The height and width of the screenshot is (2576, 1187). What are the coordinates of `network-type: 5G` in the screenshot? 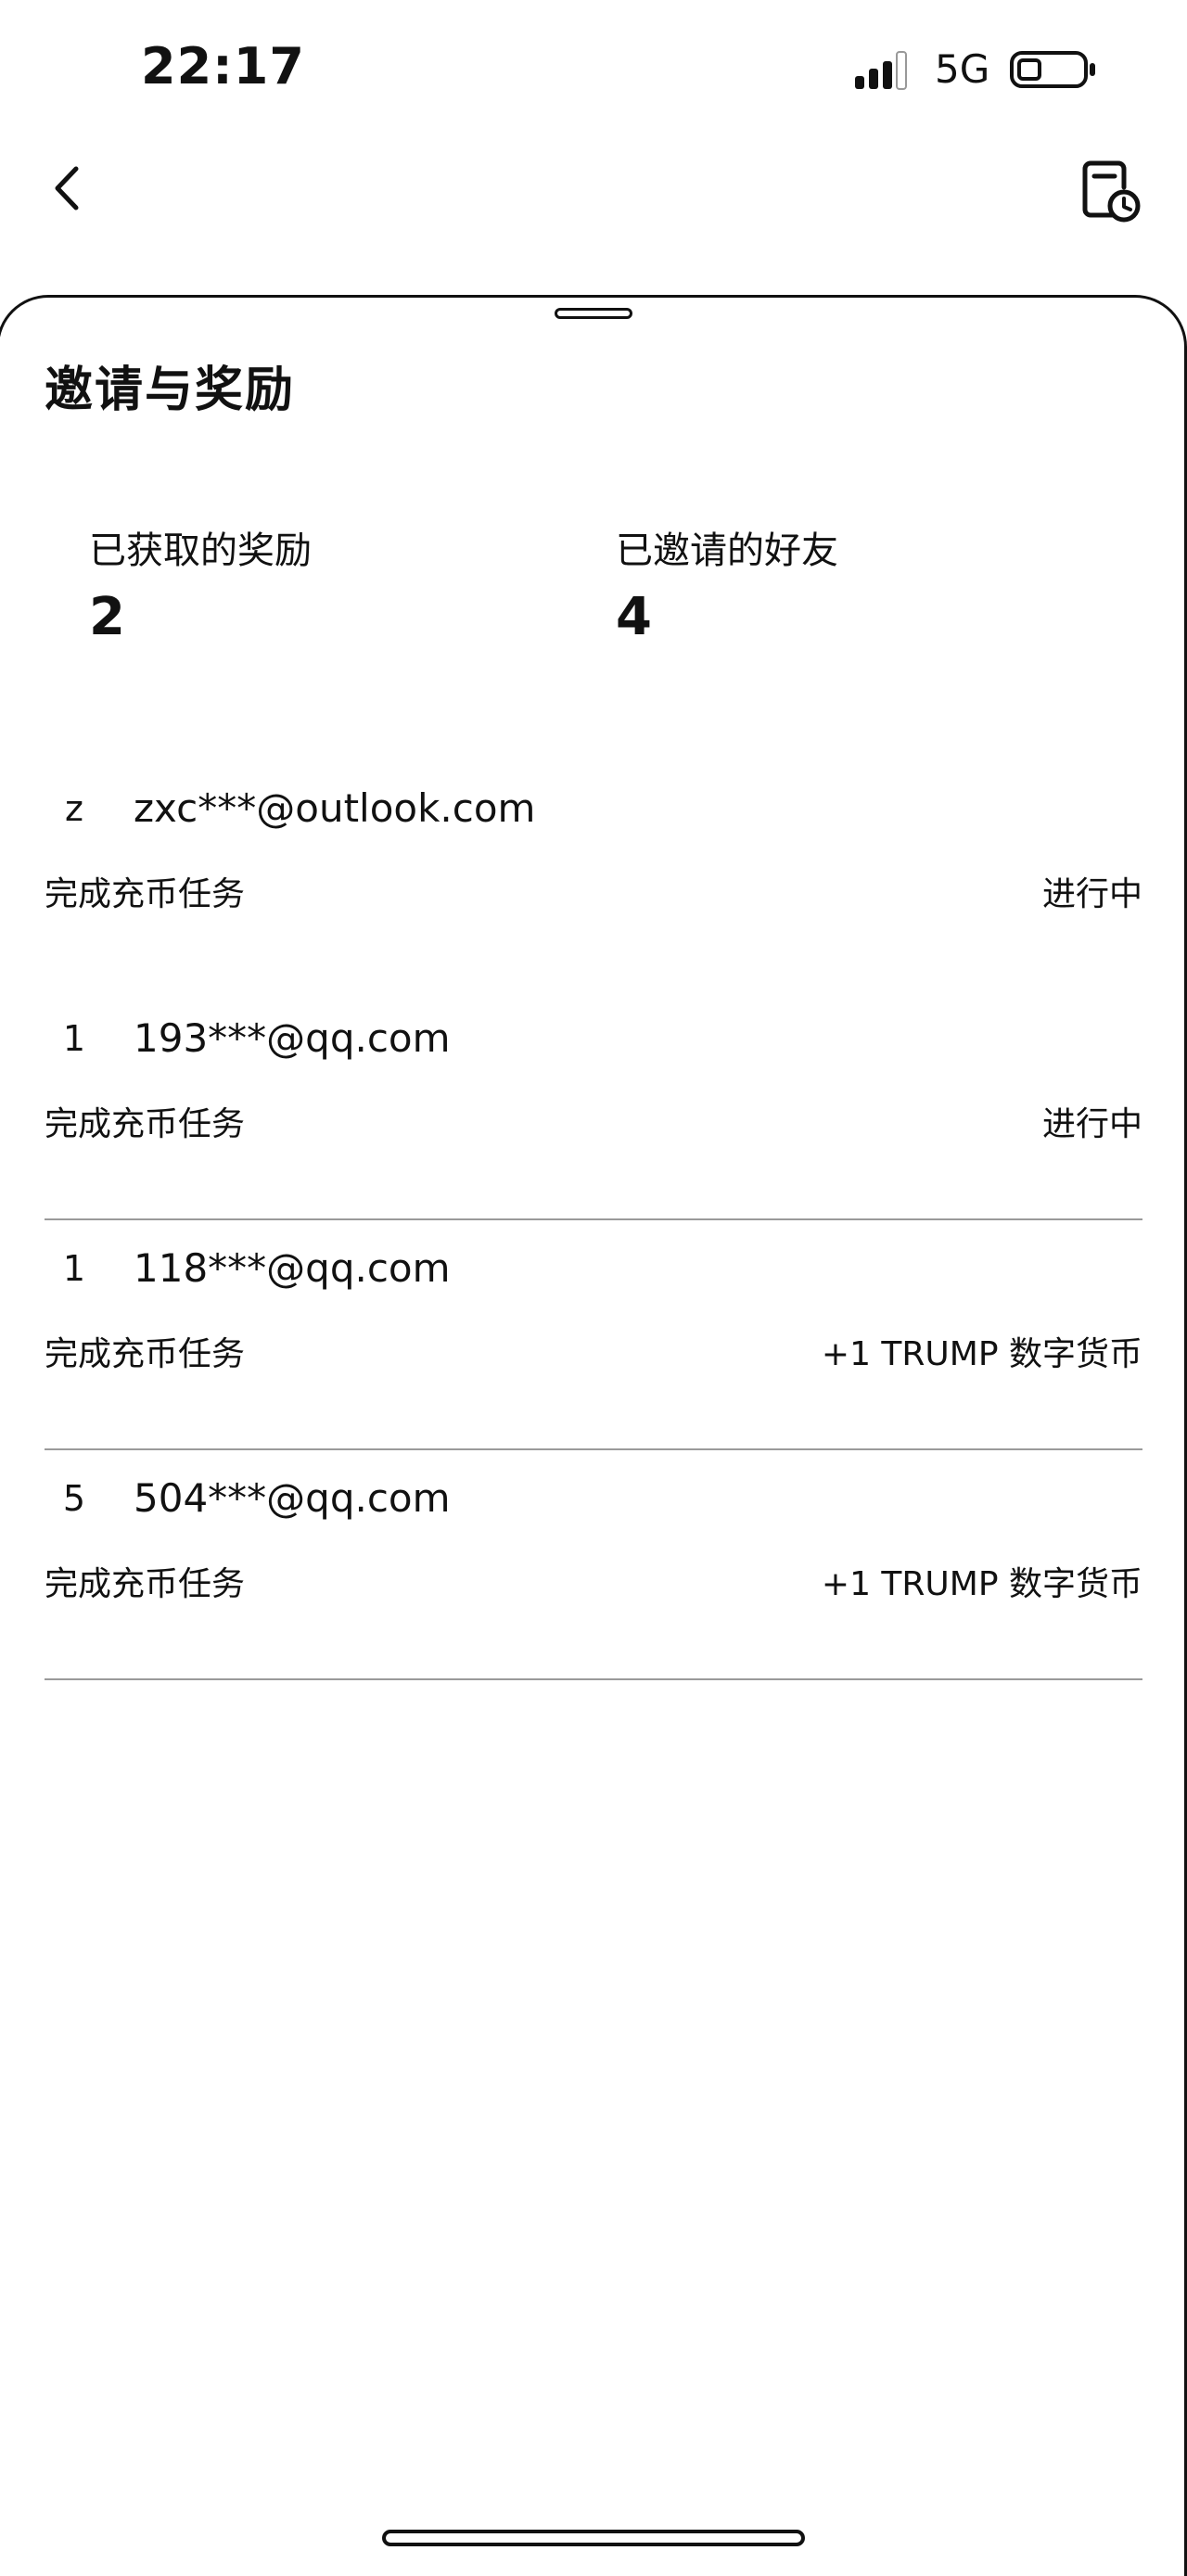 It's located at (962, 69).